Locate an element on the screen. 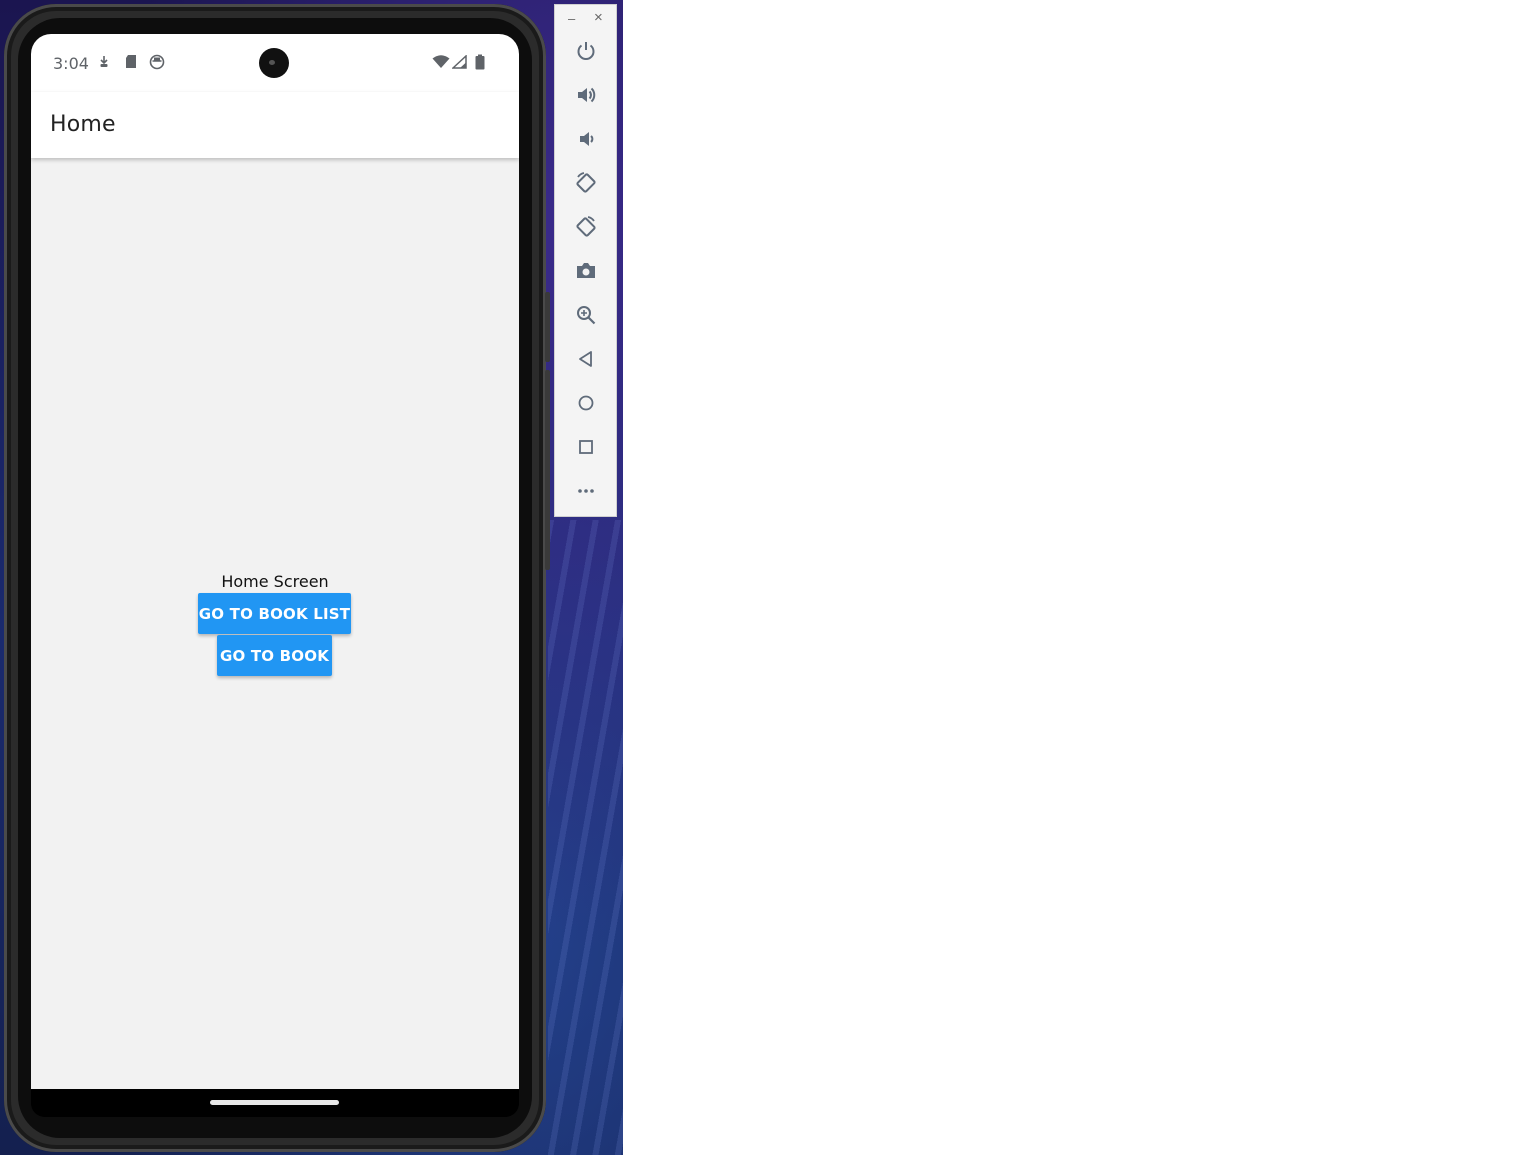 The height and width of the screenshot is (1155, 1536). camera-icon is located at coordinates (586, 271).